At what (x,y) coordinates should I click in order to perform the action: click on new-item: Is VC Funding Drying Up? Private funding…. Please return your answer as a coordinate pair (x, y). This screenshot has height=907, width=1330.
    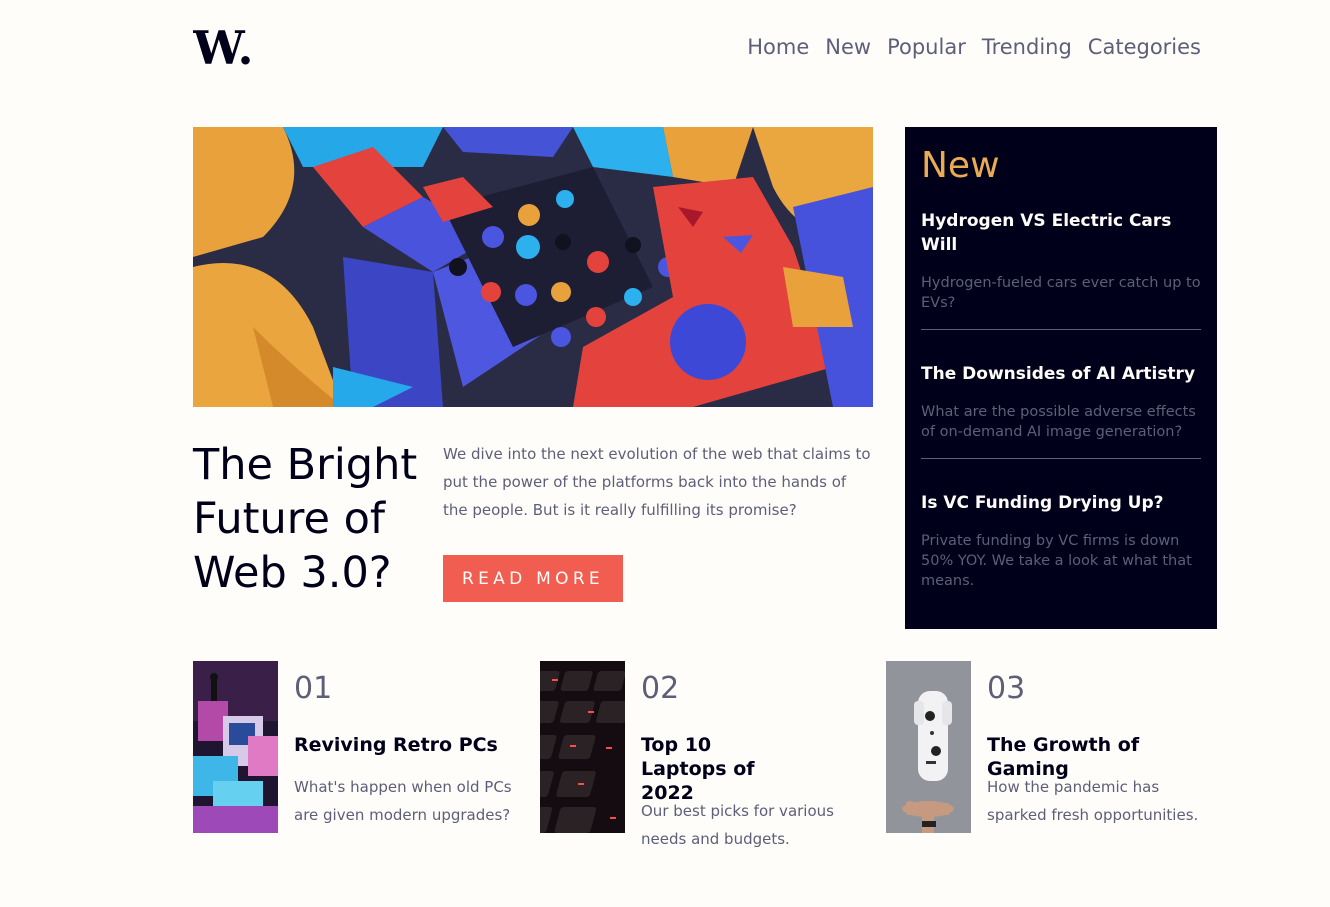
    Looking at the image, I should click on (1061, 549).